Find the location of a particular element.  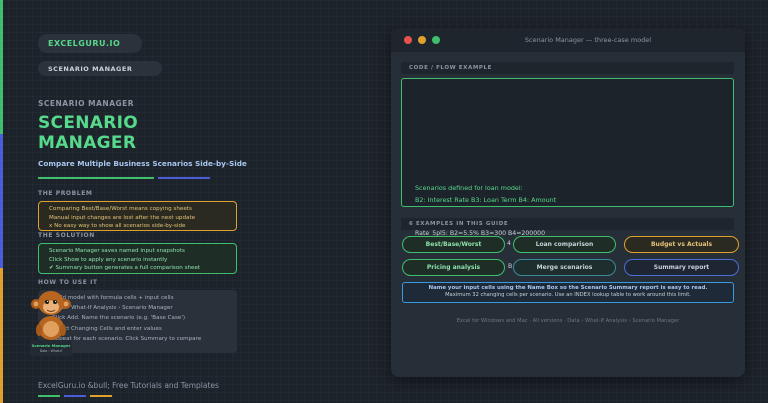

nav-badge: SCENARIO MANAGER is located at coordinates (100, 68).